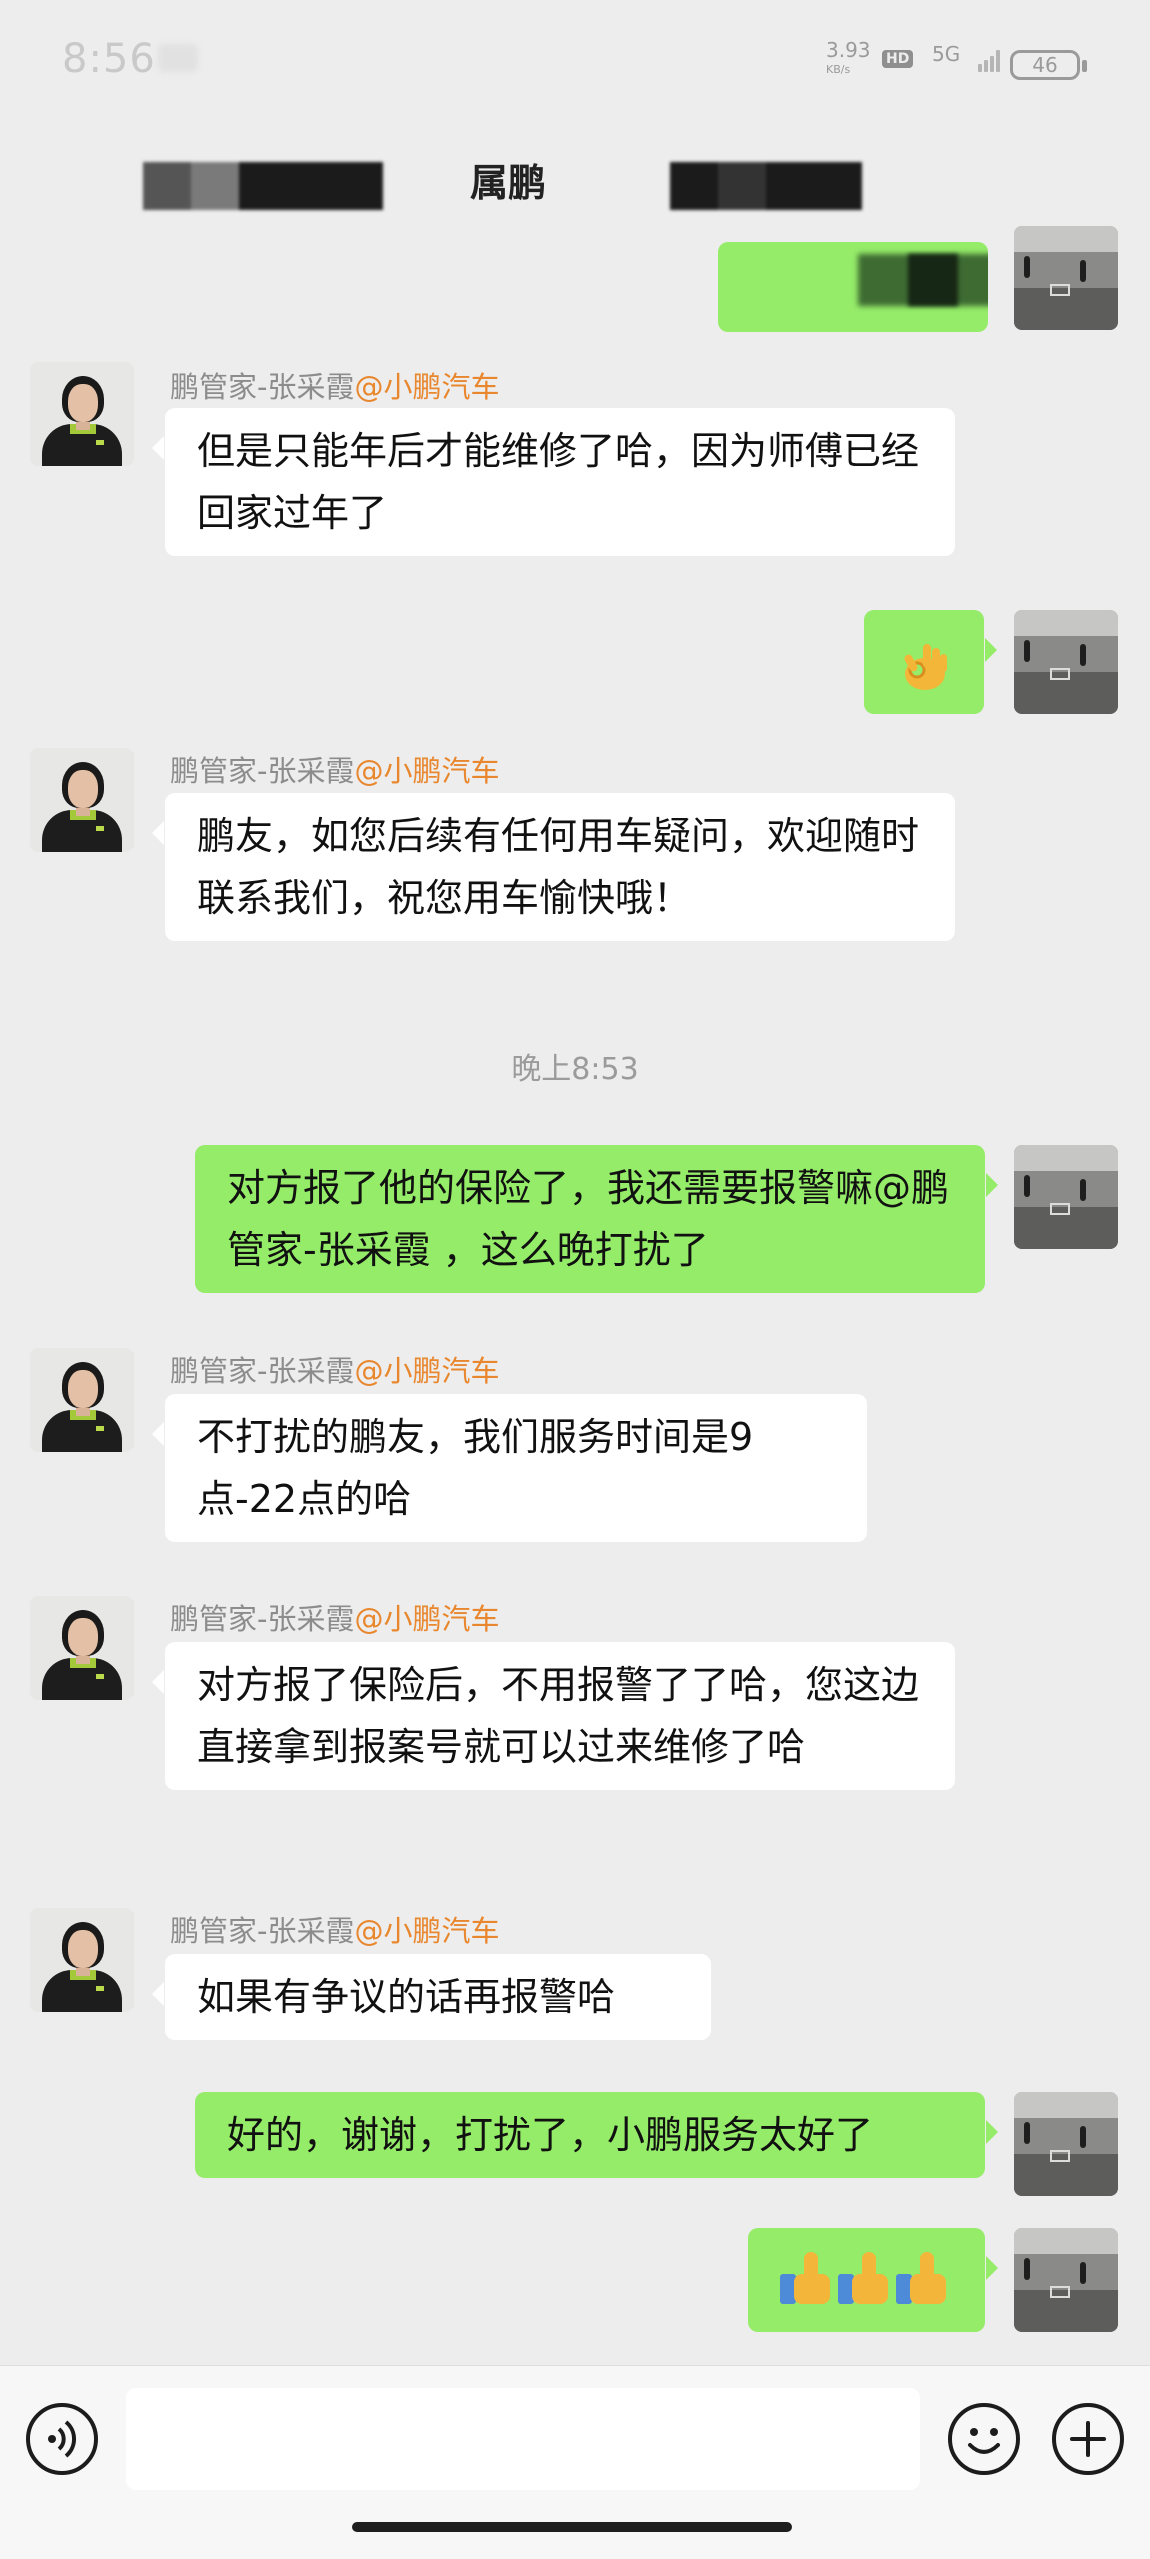 This screenshot has height=2559, width=1150. Describe the element at coordinates (553, 1716) in the screenshot. I see `message-bubble-incoming: 对方报了保险后，不用报警了了哈，您这边直接拿到报案号就可以过来维修了哈` at that location.